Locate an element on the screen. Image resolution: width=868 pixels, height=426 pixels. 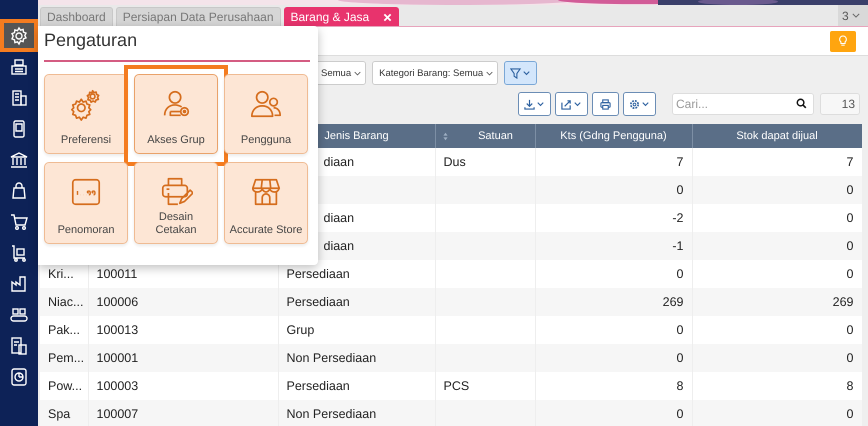
table-cell: -1 is located at coordinates (678, 246).